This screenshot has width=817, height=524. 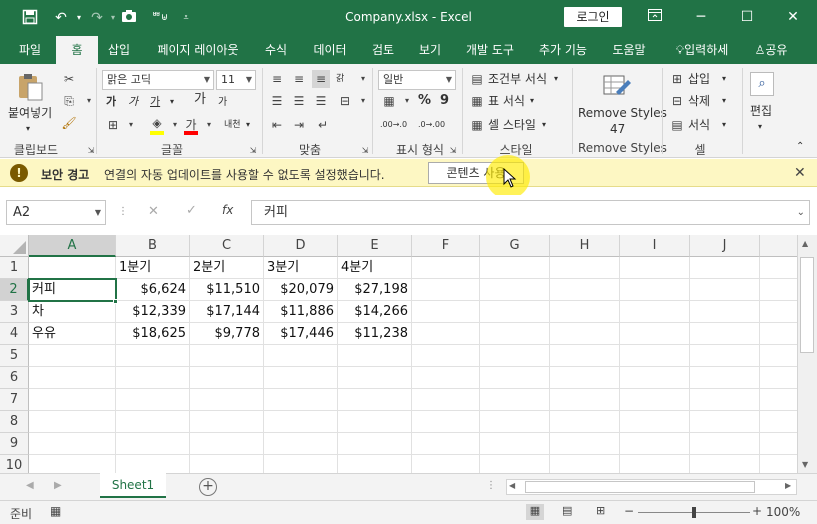 What do you see at coordinates (28, 129) in the screenshot?
I see `paste-dropdown-icon: ▾` at bounding box center [28, 129].